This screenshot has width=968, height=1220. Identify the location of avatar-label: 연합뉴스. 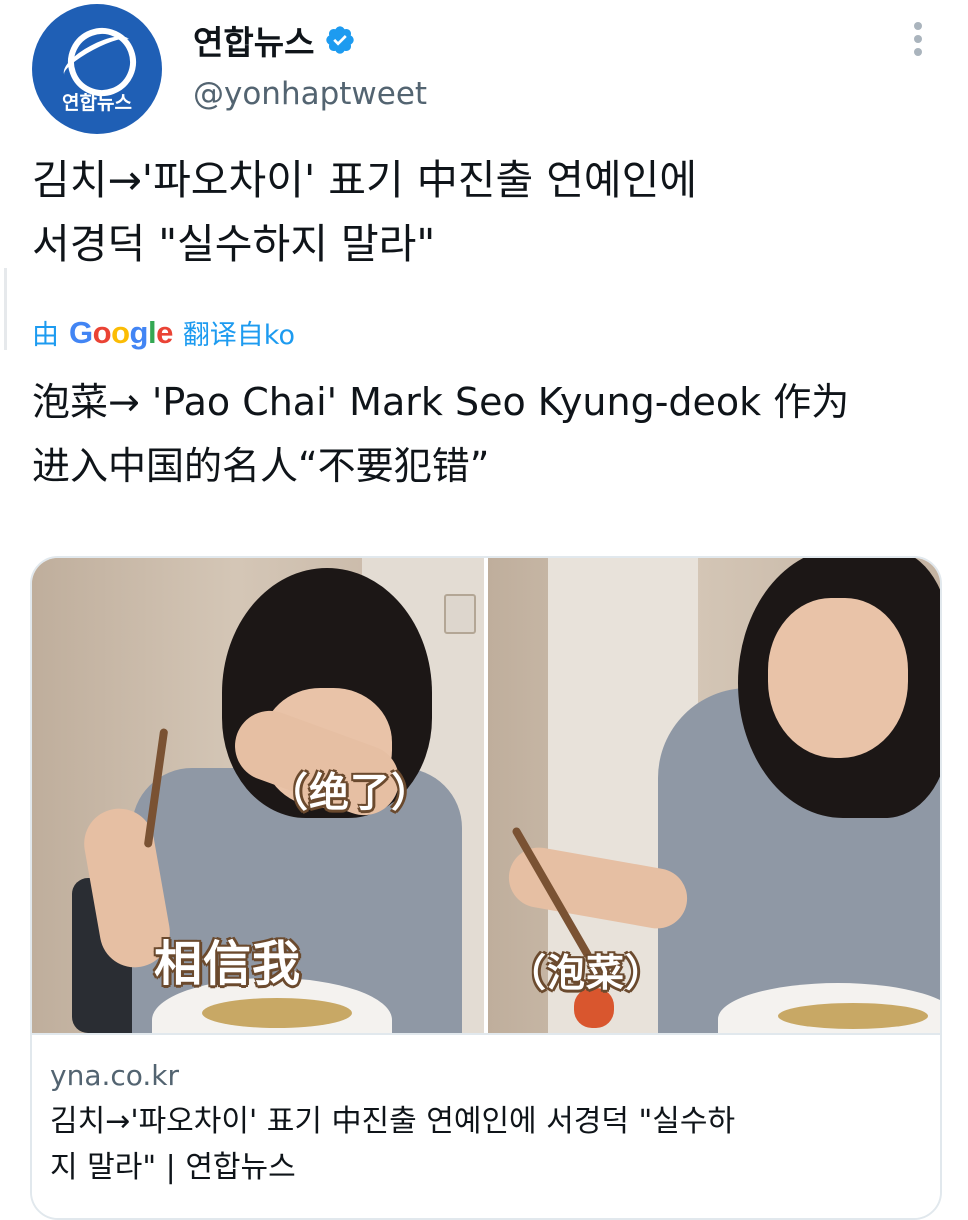
(97, 103).